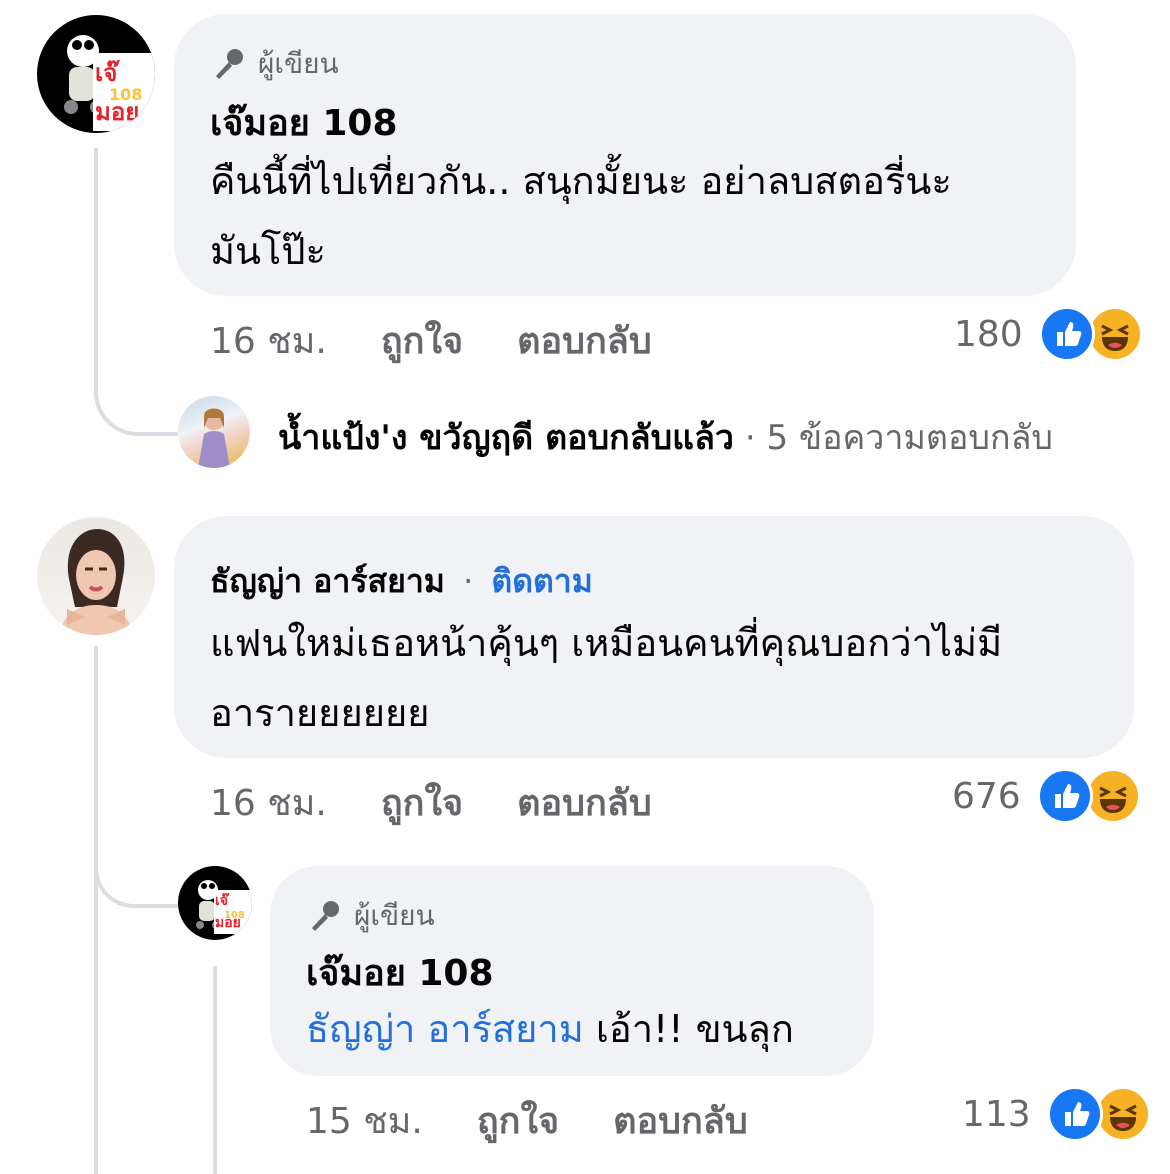  What do you see at coordinates (541, 581) in the screenshot?
I see `follow-button: ติดตาม` at bounding box center [541, 581].